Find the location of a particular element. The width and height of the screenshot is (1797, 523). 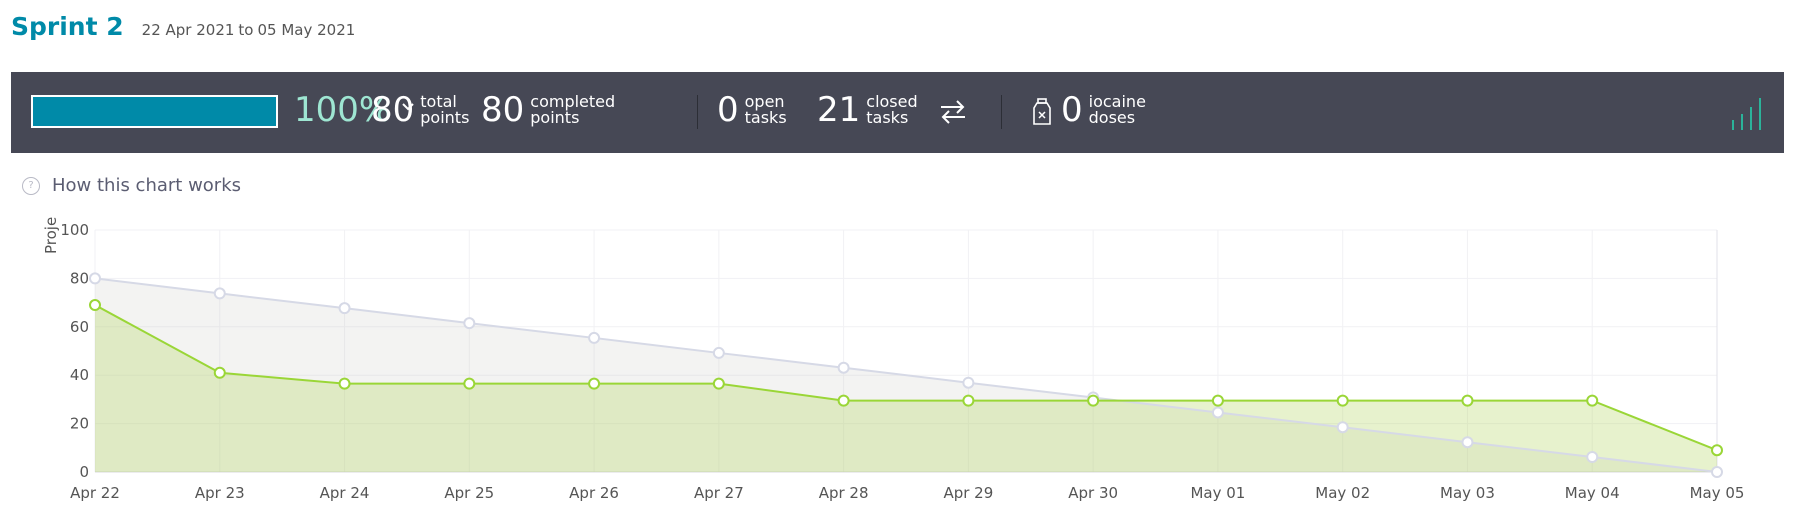

sprint-end-date: 05 May 2021 is located at coordinates (306, 30).